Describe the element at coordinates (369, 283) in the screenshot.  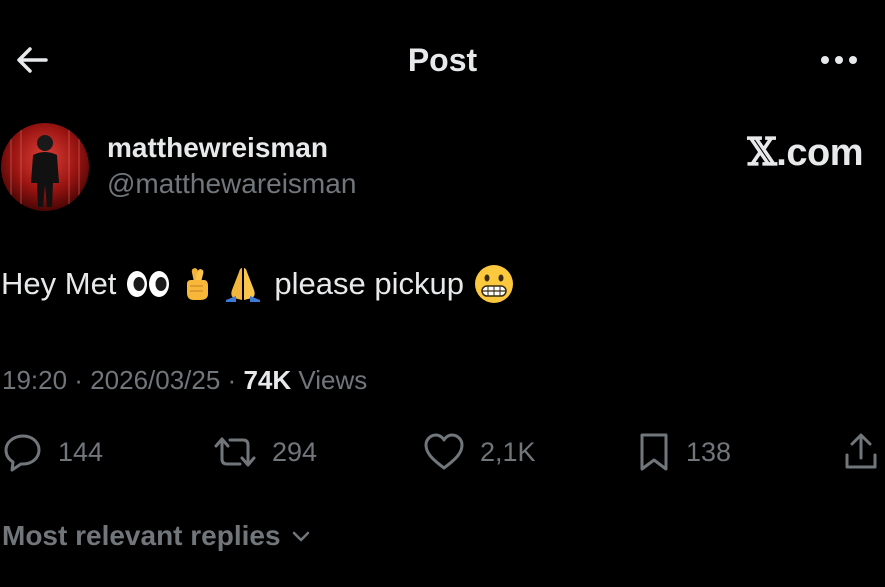
I see `tweet-text-end: please pickup` at that location.